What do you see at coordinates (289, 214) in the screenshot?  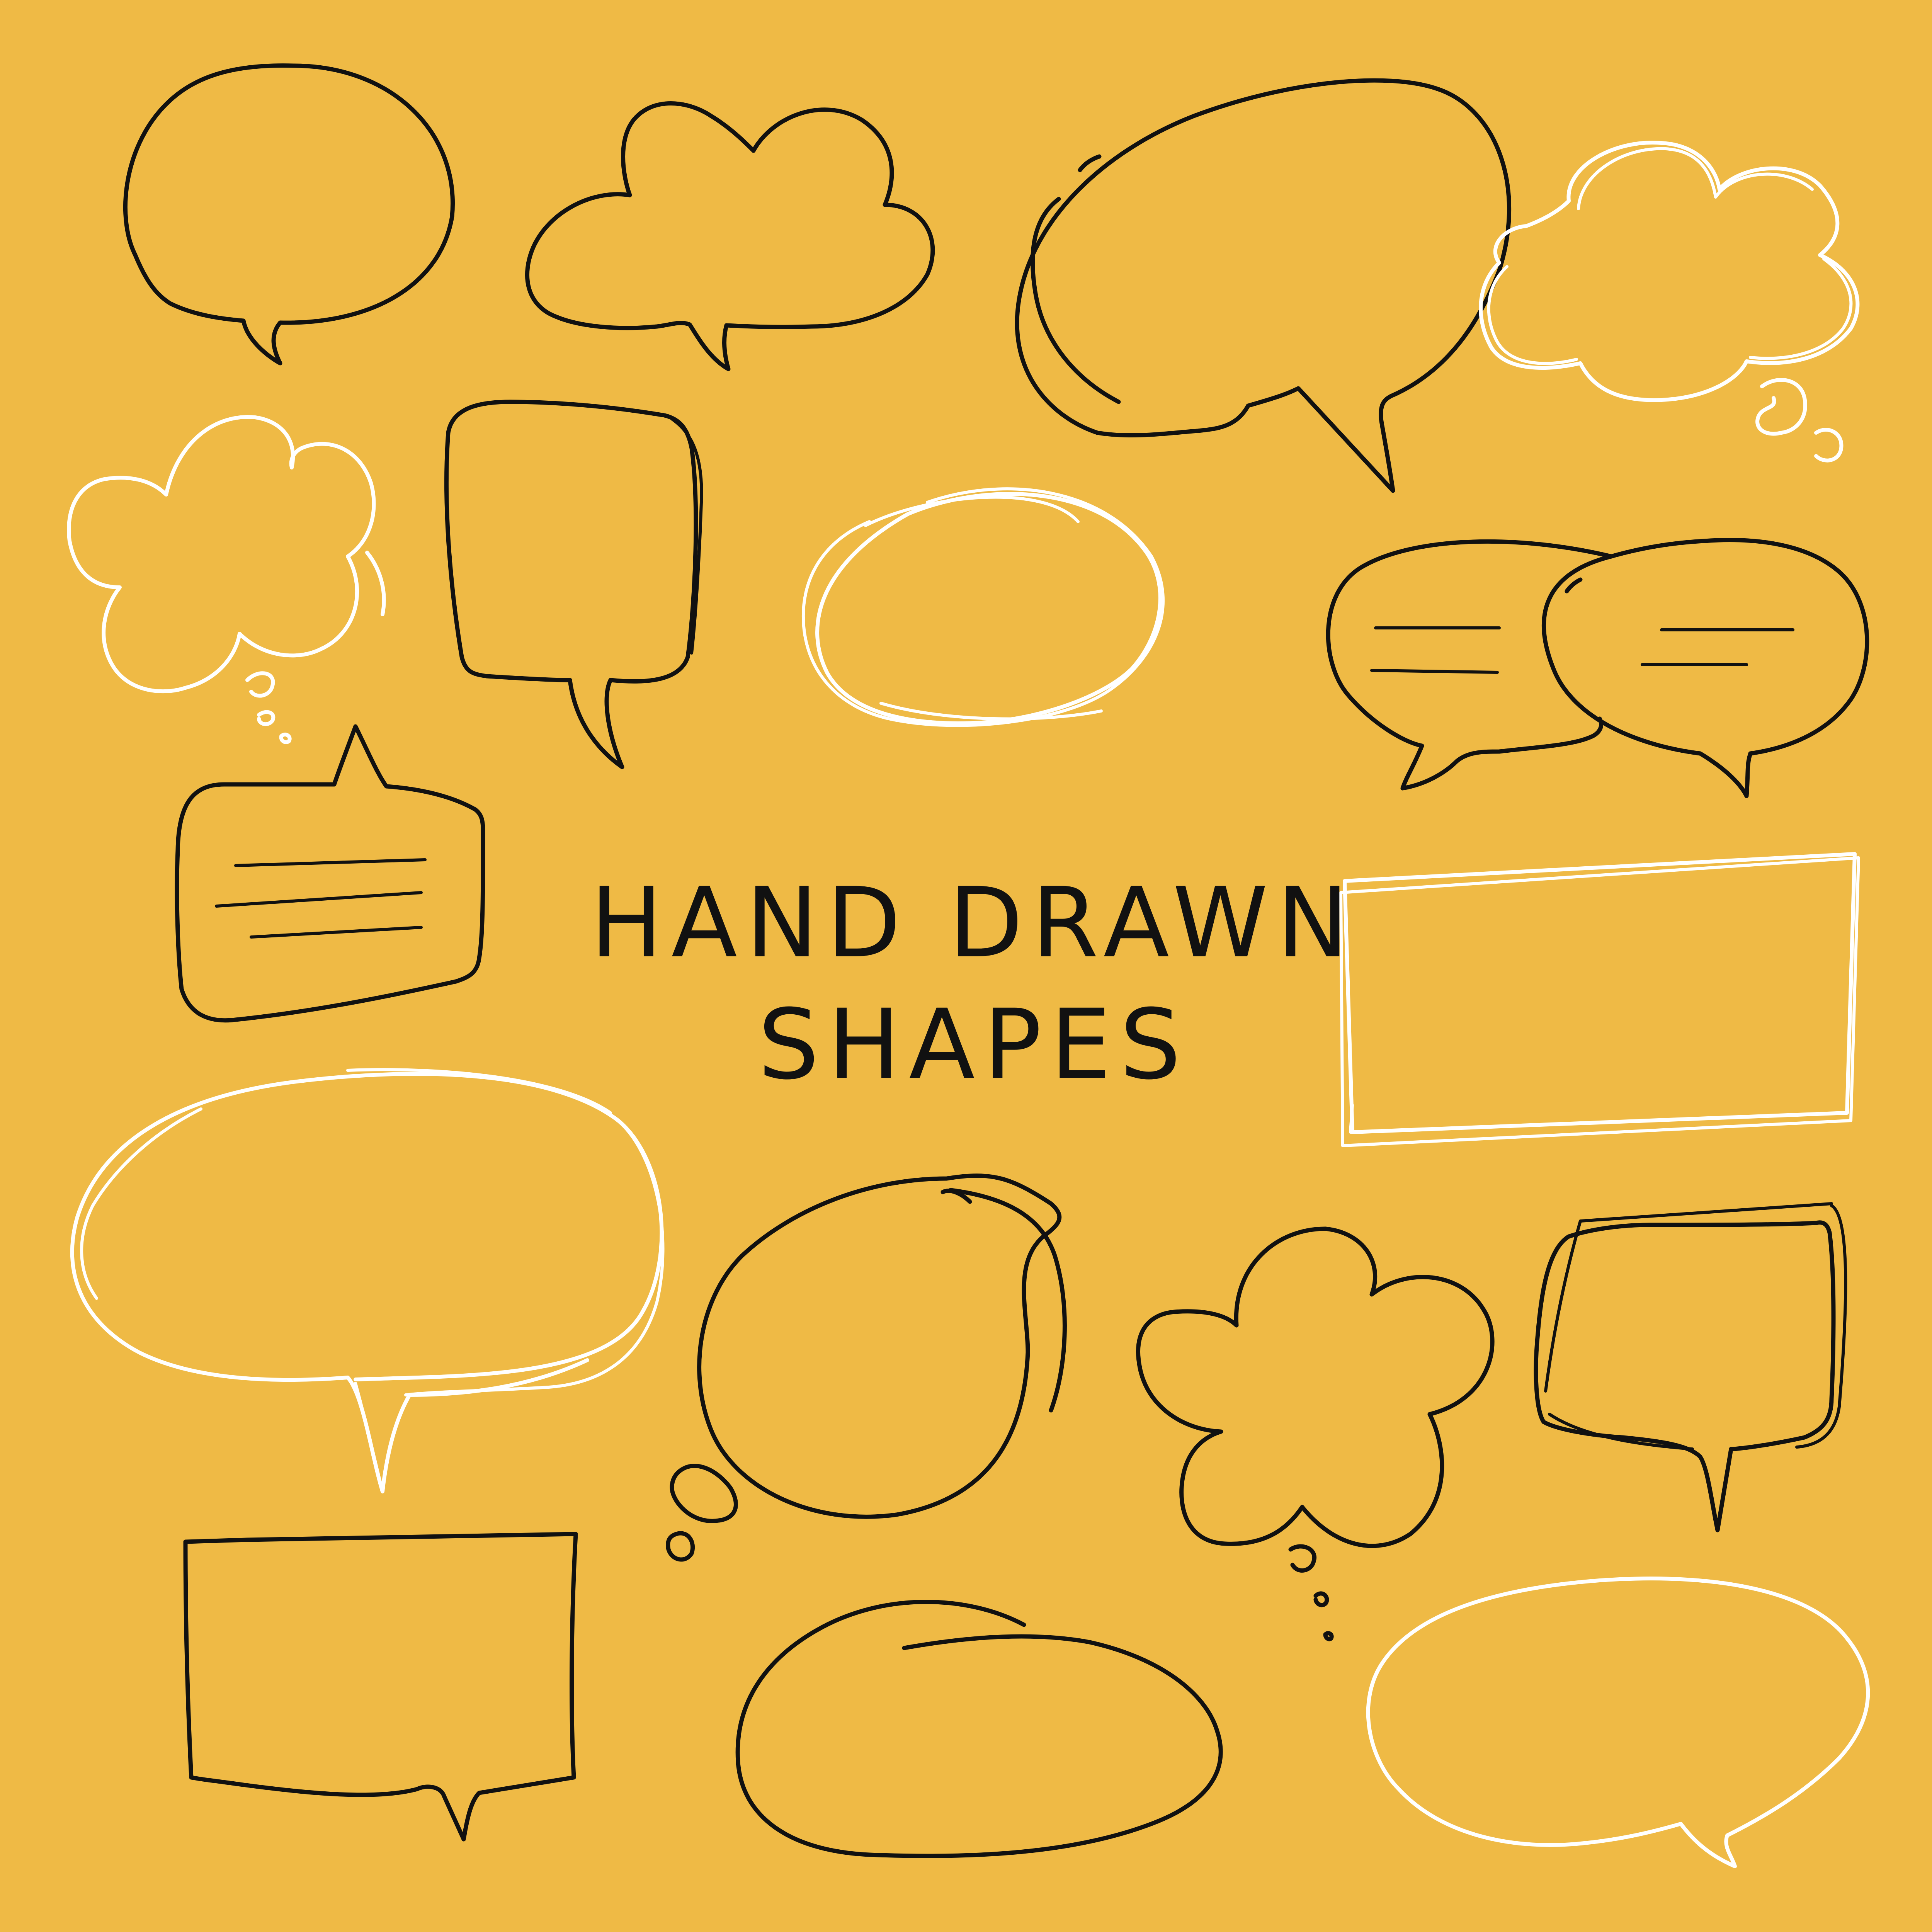 I see `speech-bubble-round` at bounding box center [289, 214].